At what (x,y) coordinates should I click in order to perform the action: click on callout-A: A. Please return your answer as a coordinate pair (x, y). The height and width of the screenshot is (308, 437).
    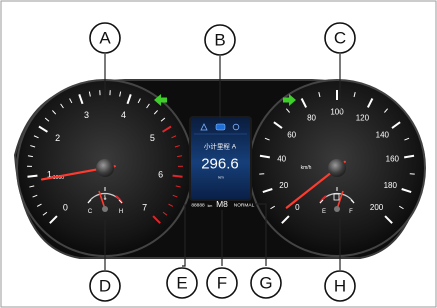
    Looking at the image, I should click on (105, 38).